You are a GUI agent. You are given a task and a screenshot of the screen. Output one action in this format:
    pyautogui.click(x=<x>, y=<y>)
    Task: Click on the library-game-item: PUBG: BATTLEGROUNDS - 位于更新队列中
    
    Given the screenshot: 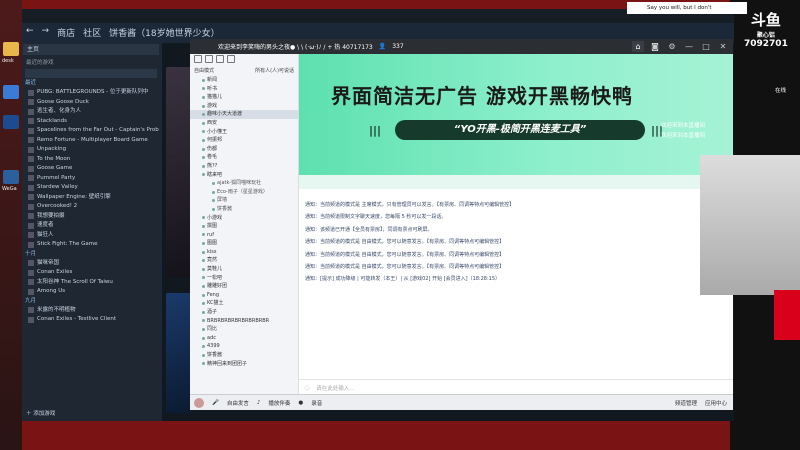 What is the action you would take?
    pyautogui.click(x=91, y=93)
    